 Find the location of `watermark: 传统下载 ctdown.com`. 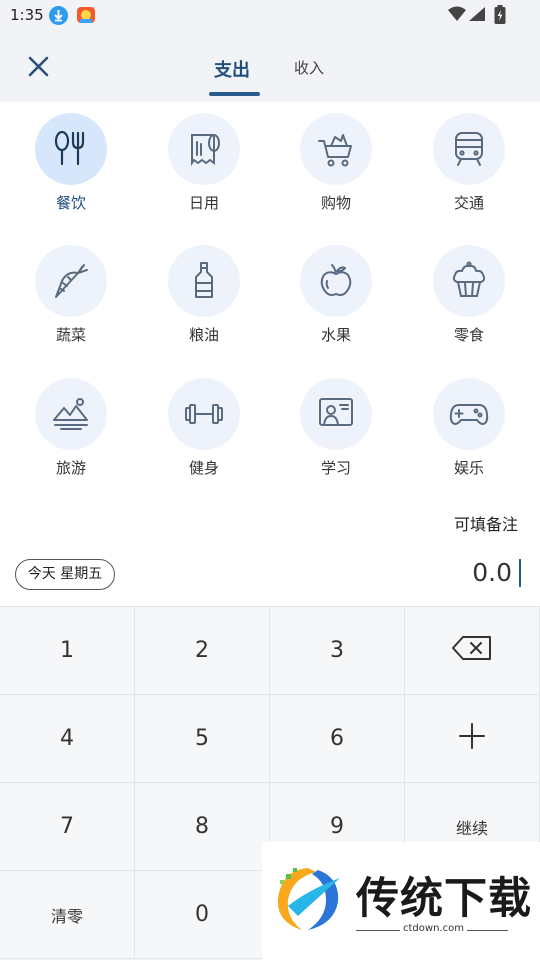

watermark: 传统下载 ctdown.com is located at coordinates (401, 901).